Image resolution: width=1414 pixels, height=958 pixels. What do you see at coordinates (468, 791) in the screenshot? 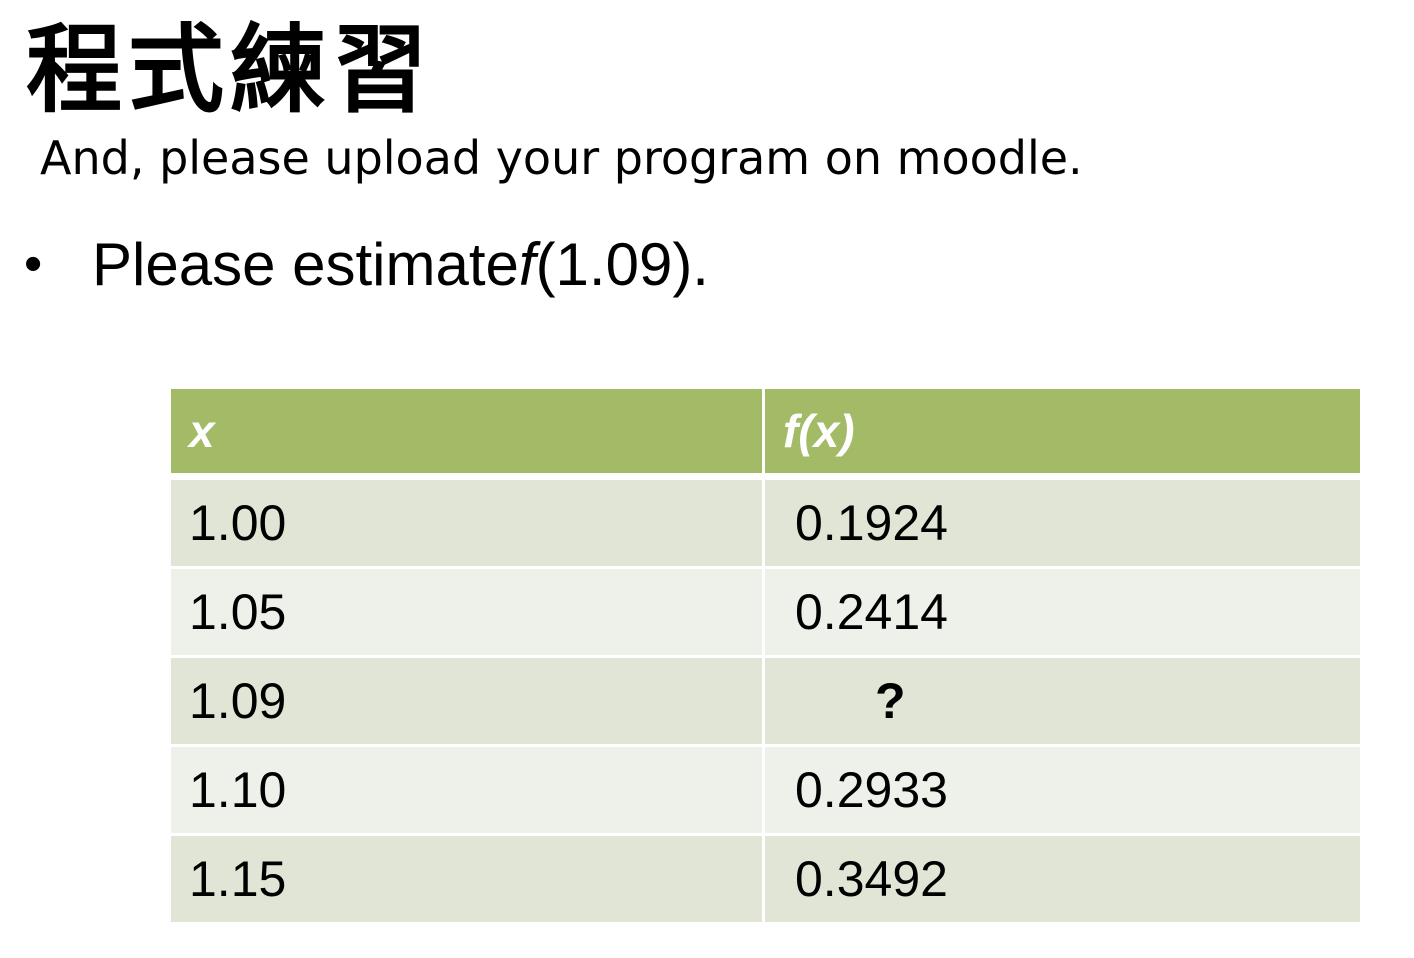
I see `cell-x: 1.10` at bounding box center [468, 791].